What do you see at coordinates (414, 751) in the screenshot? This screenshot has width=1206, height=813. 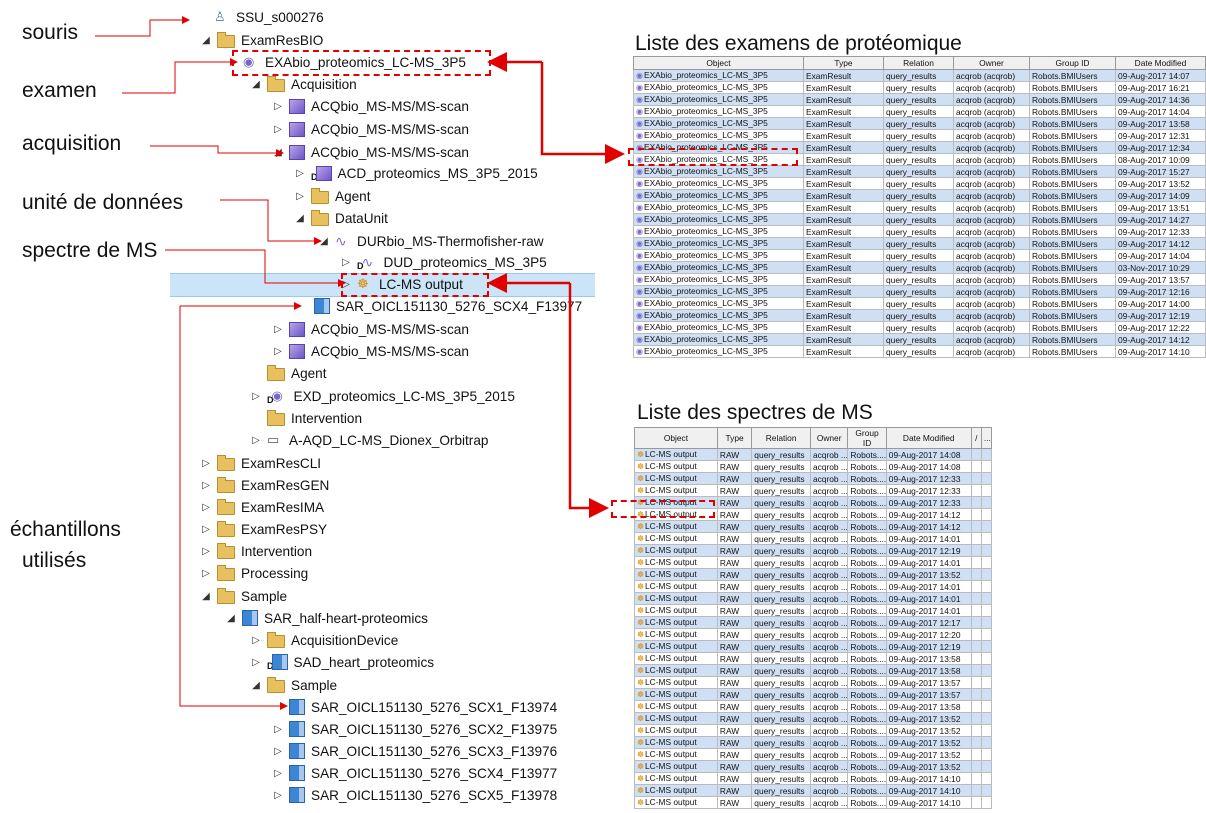 I see `tree-node: ▷ SAR_OICL151130_5276_SCX3_F13976` at bounding box center [414, 751].